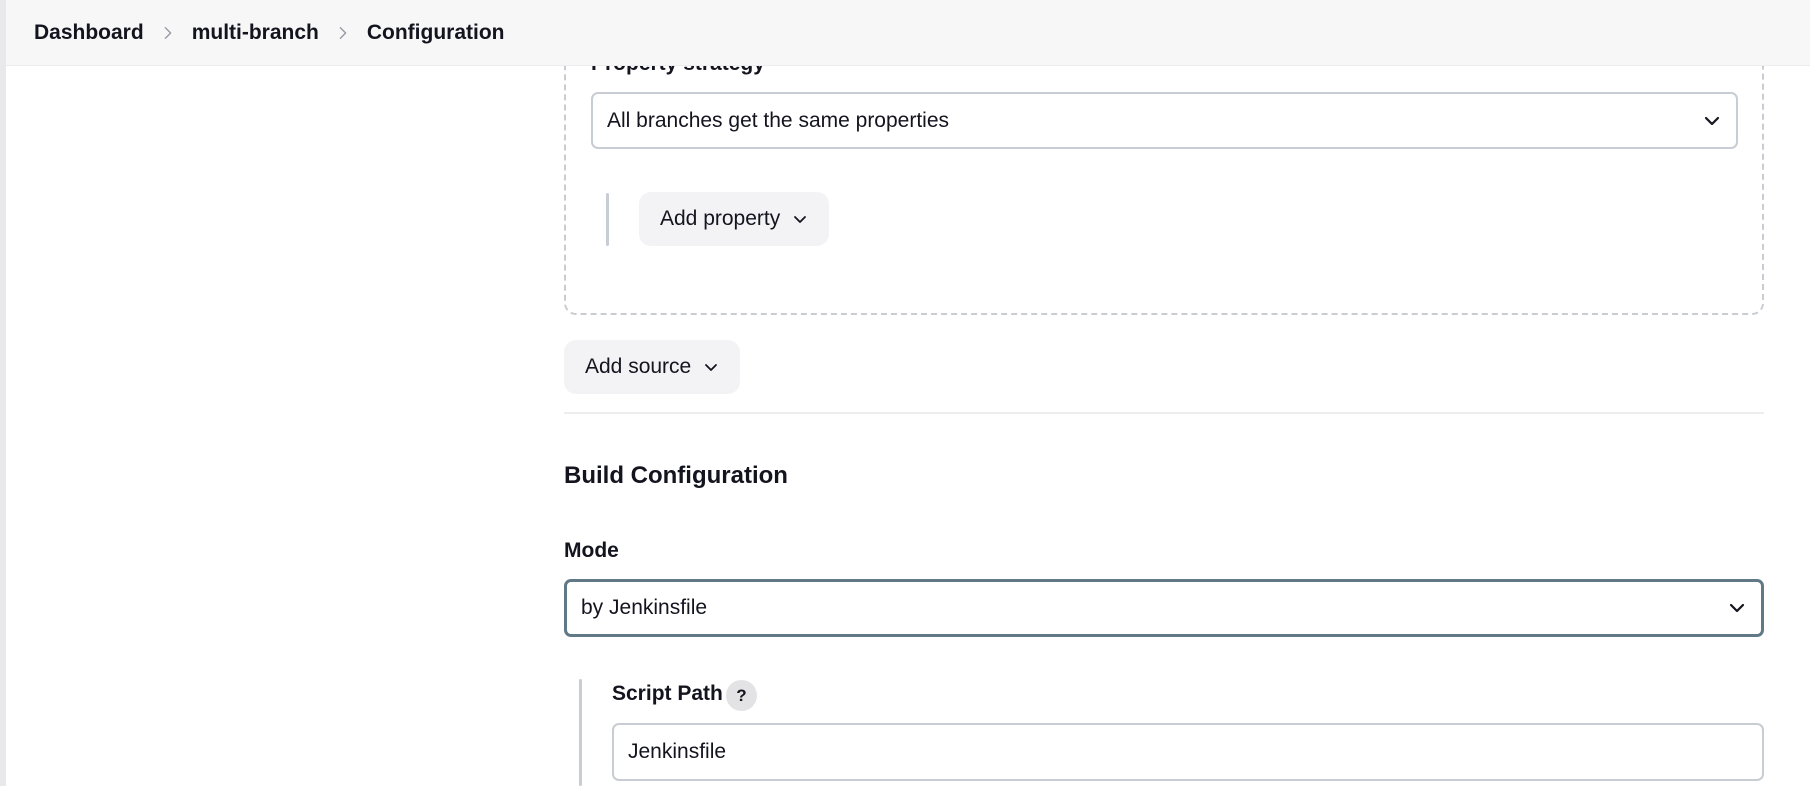 Image resolution: width=1810 pixels, height=786 pixels. I want to click on mode-label: Mode, so click(591, 550).